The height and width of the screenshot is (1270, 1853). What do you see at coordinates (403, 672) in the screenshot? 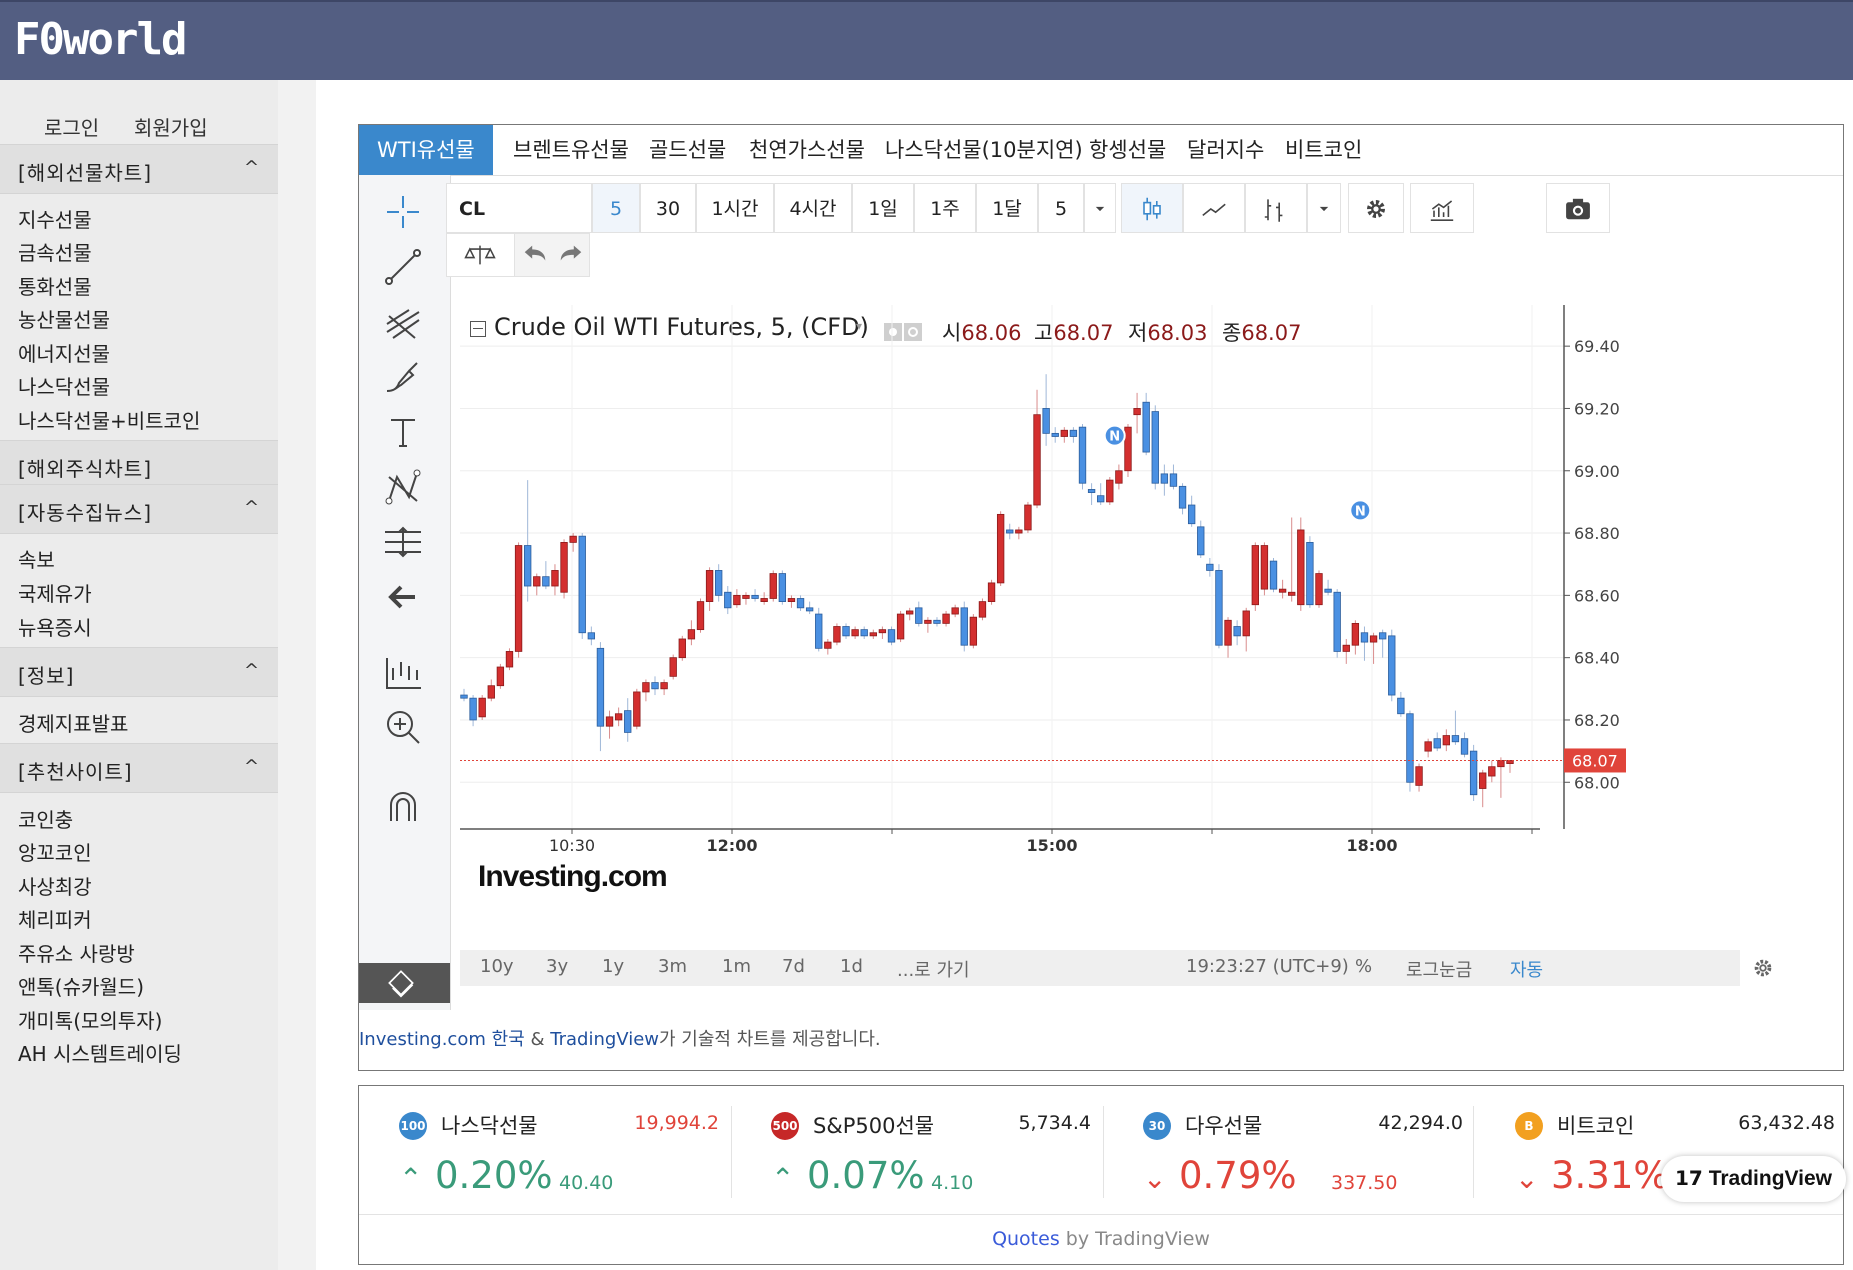
I see `long-position-icon` at bounding box center [403, 672].